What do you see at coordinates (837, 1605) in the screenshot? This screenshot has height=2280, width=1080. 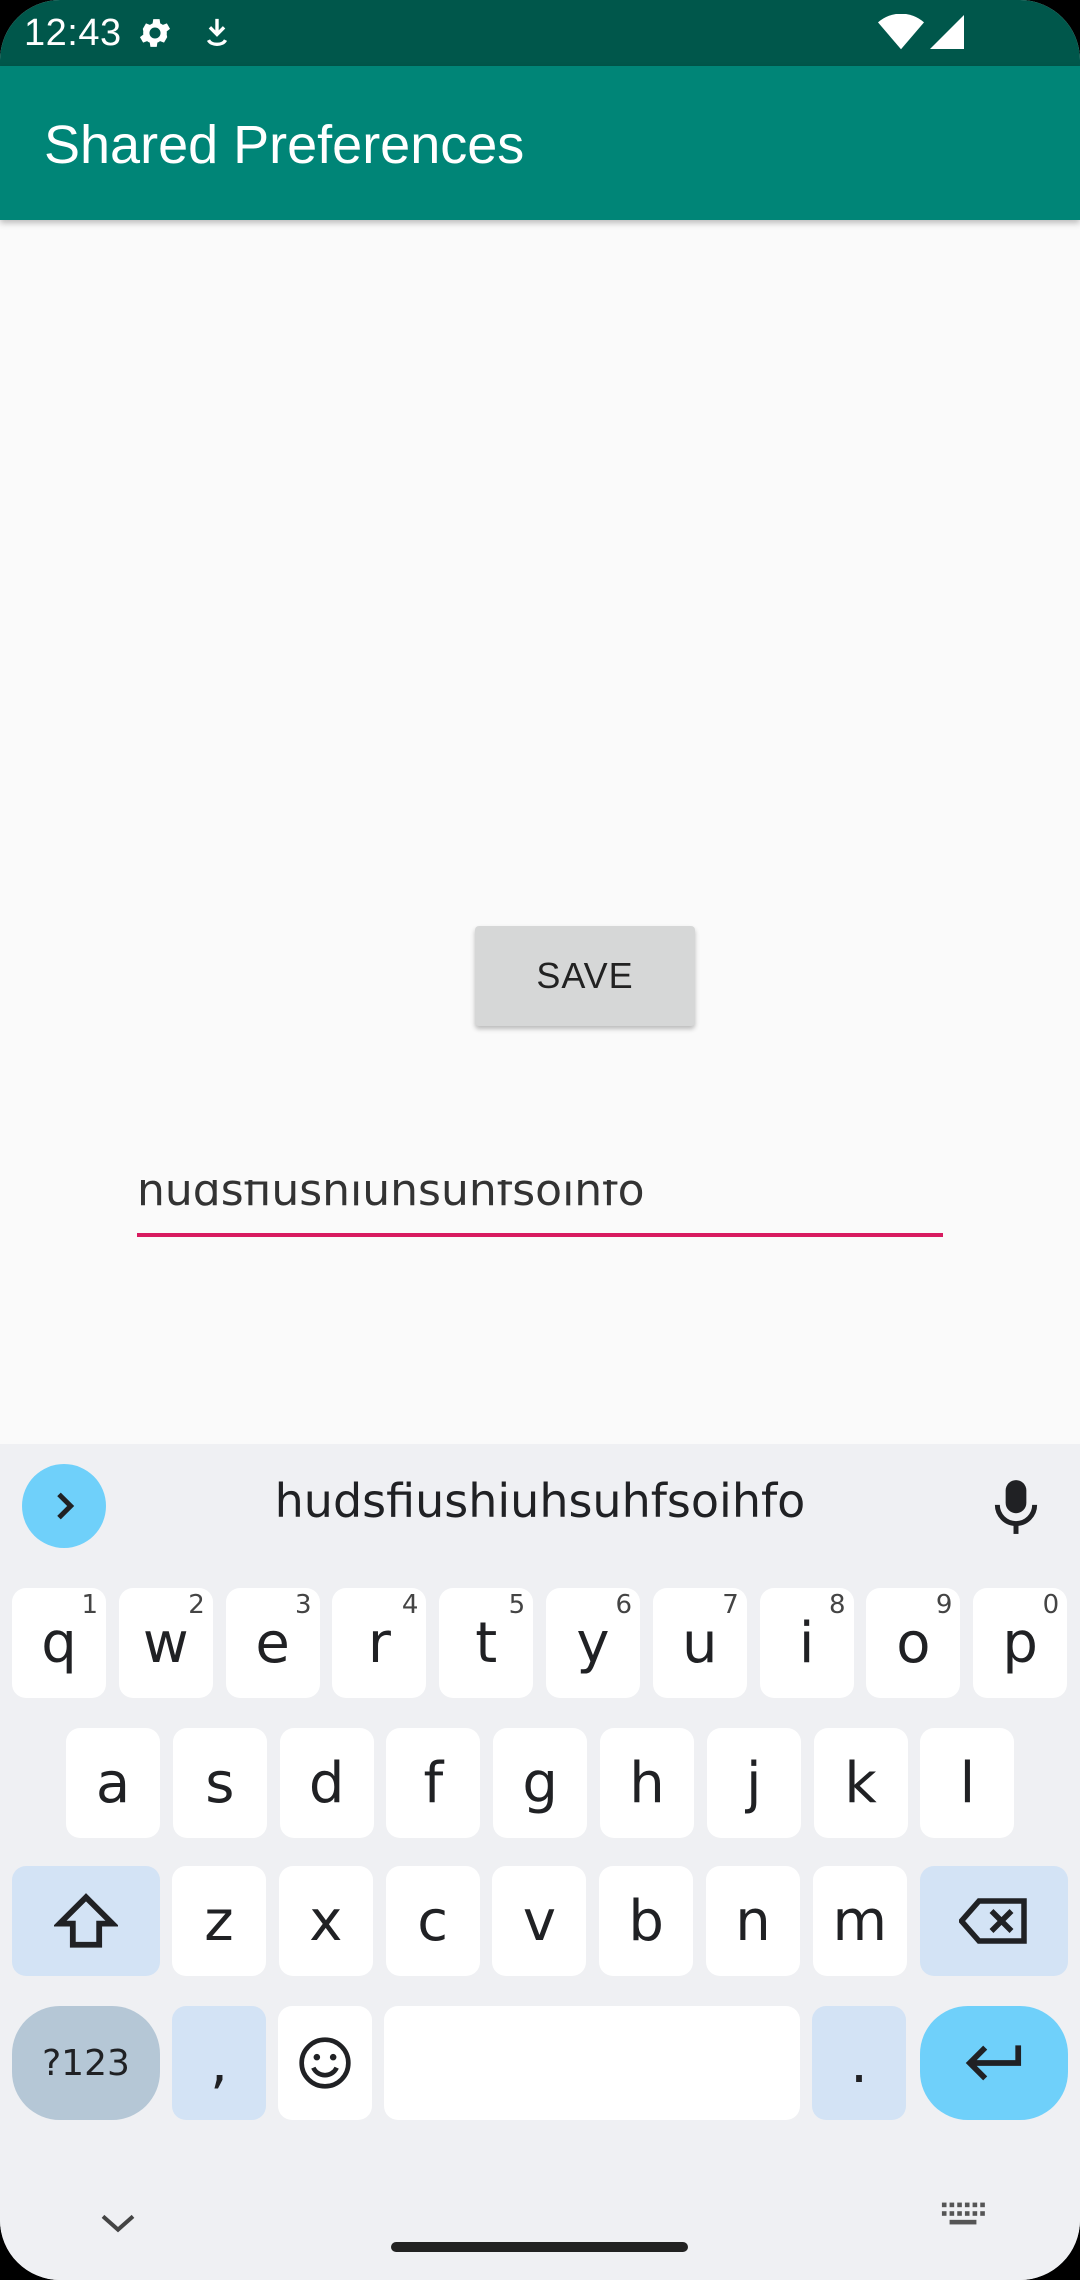 I see `key-hint: 8` at bounding box center [837, 1605].